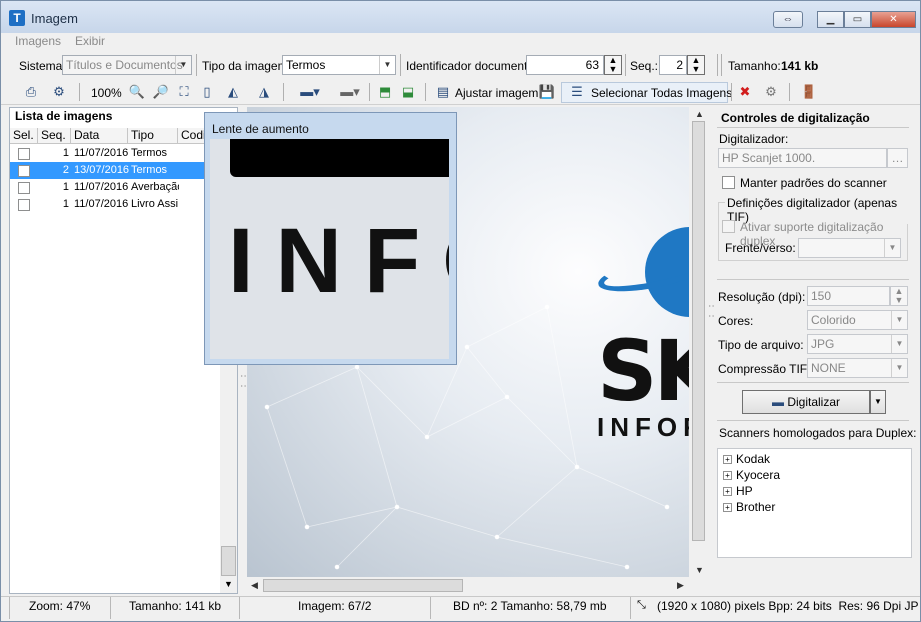 The width and height of the screenshot is (921, 622). What do you see at coordinates (745, 92) in the screenshot?
I see `delete-icon: ✖` at bounding box center [745, 92].